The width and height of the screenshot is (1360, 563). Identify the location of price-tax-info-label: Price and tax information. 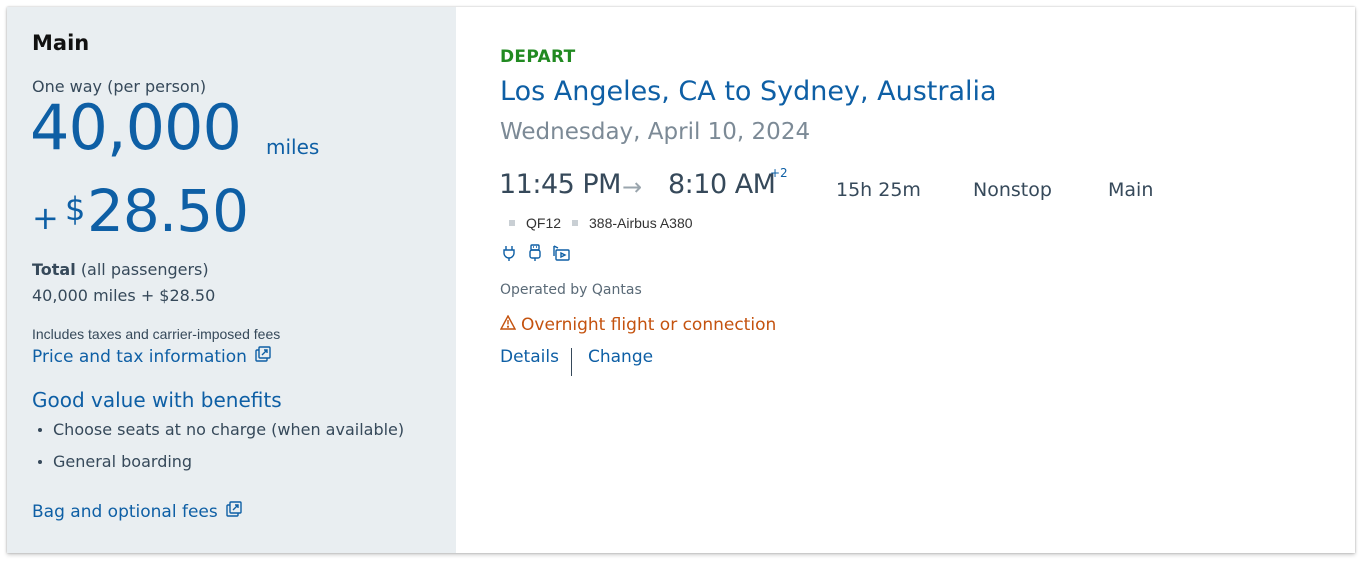
(139, 356).